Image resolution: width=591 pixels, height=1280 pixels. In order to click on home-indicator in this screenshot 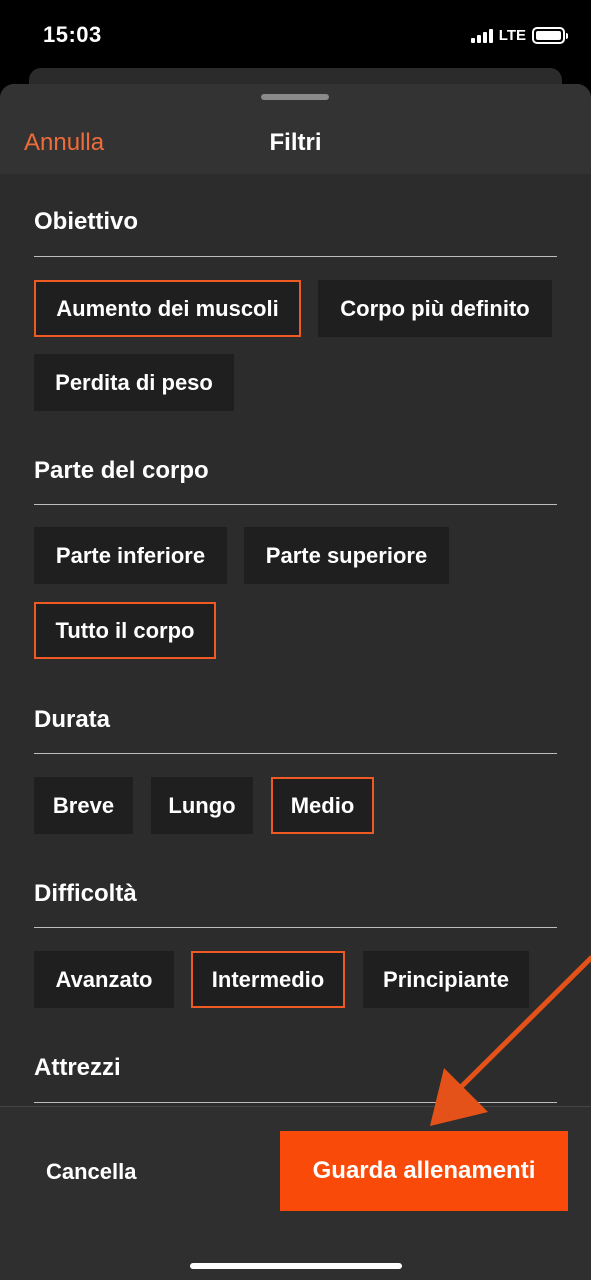, I will do `click(296, 1266)`.